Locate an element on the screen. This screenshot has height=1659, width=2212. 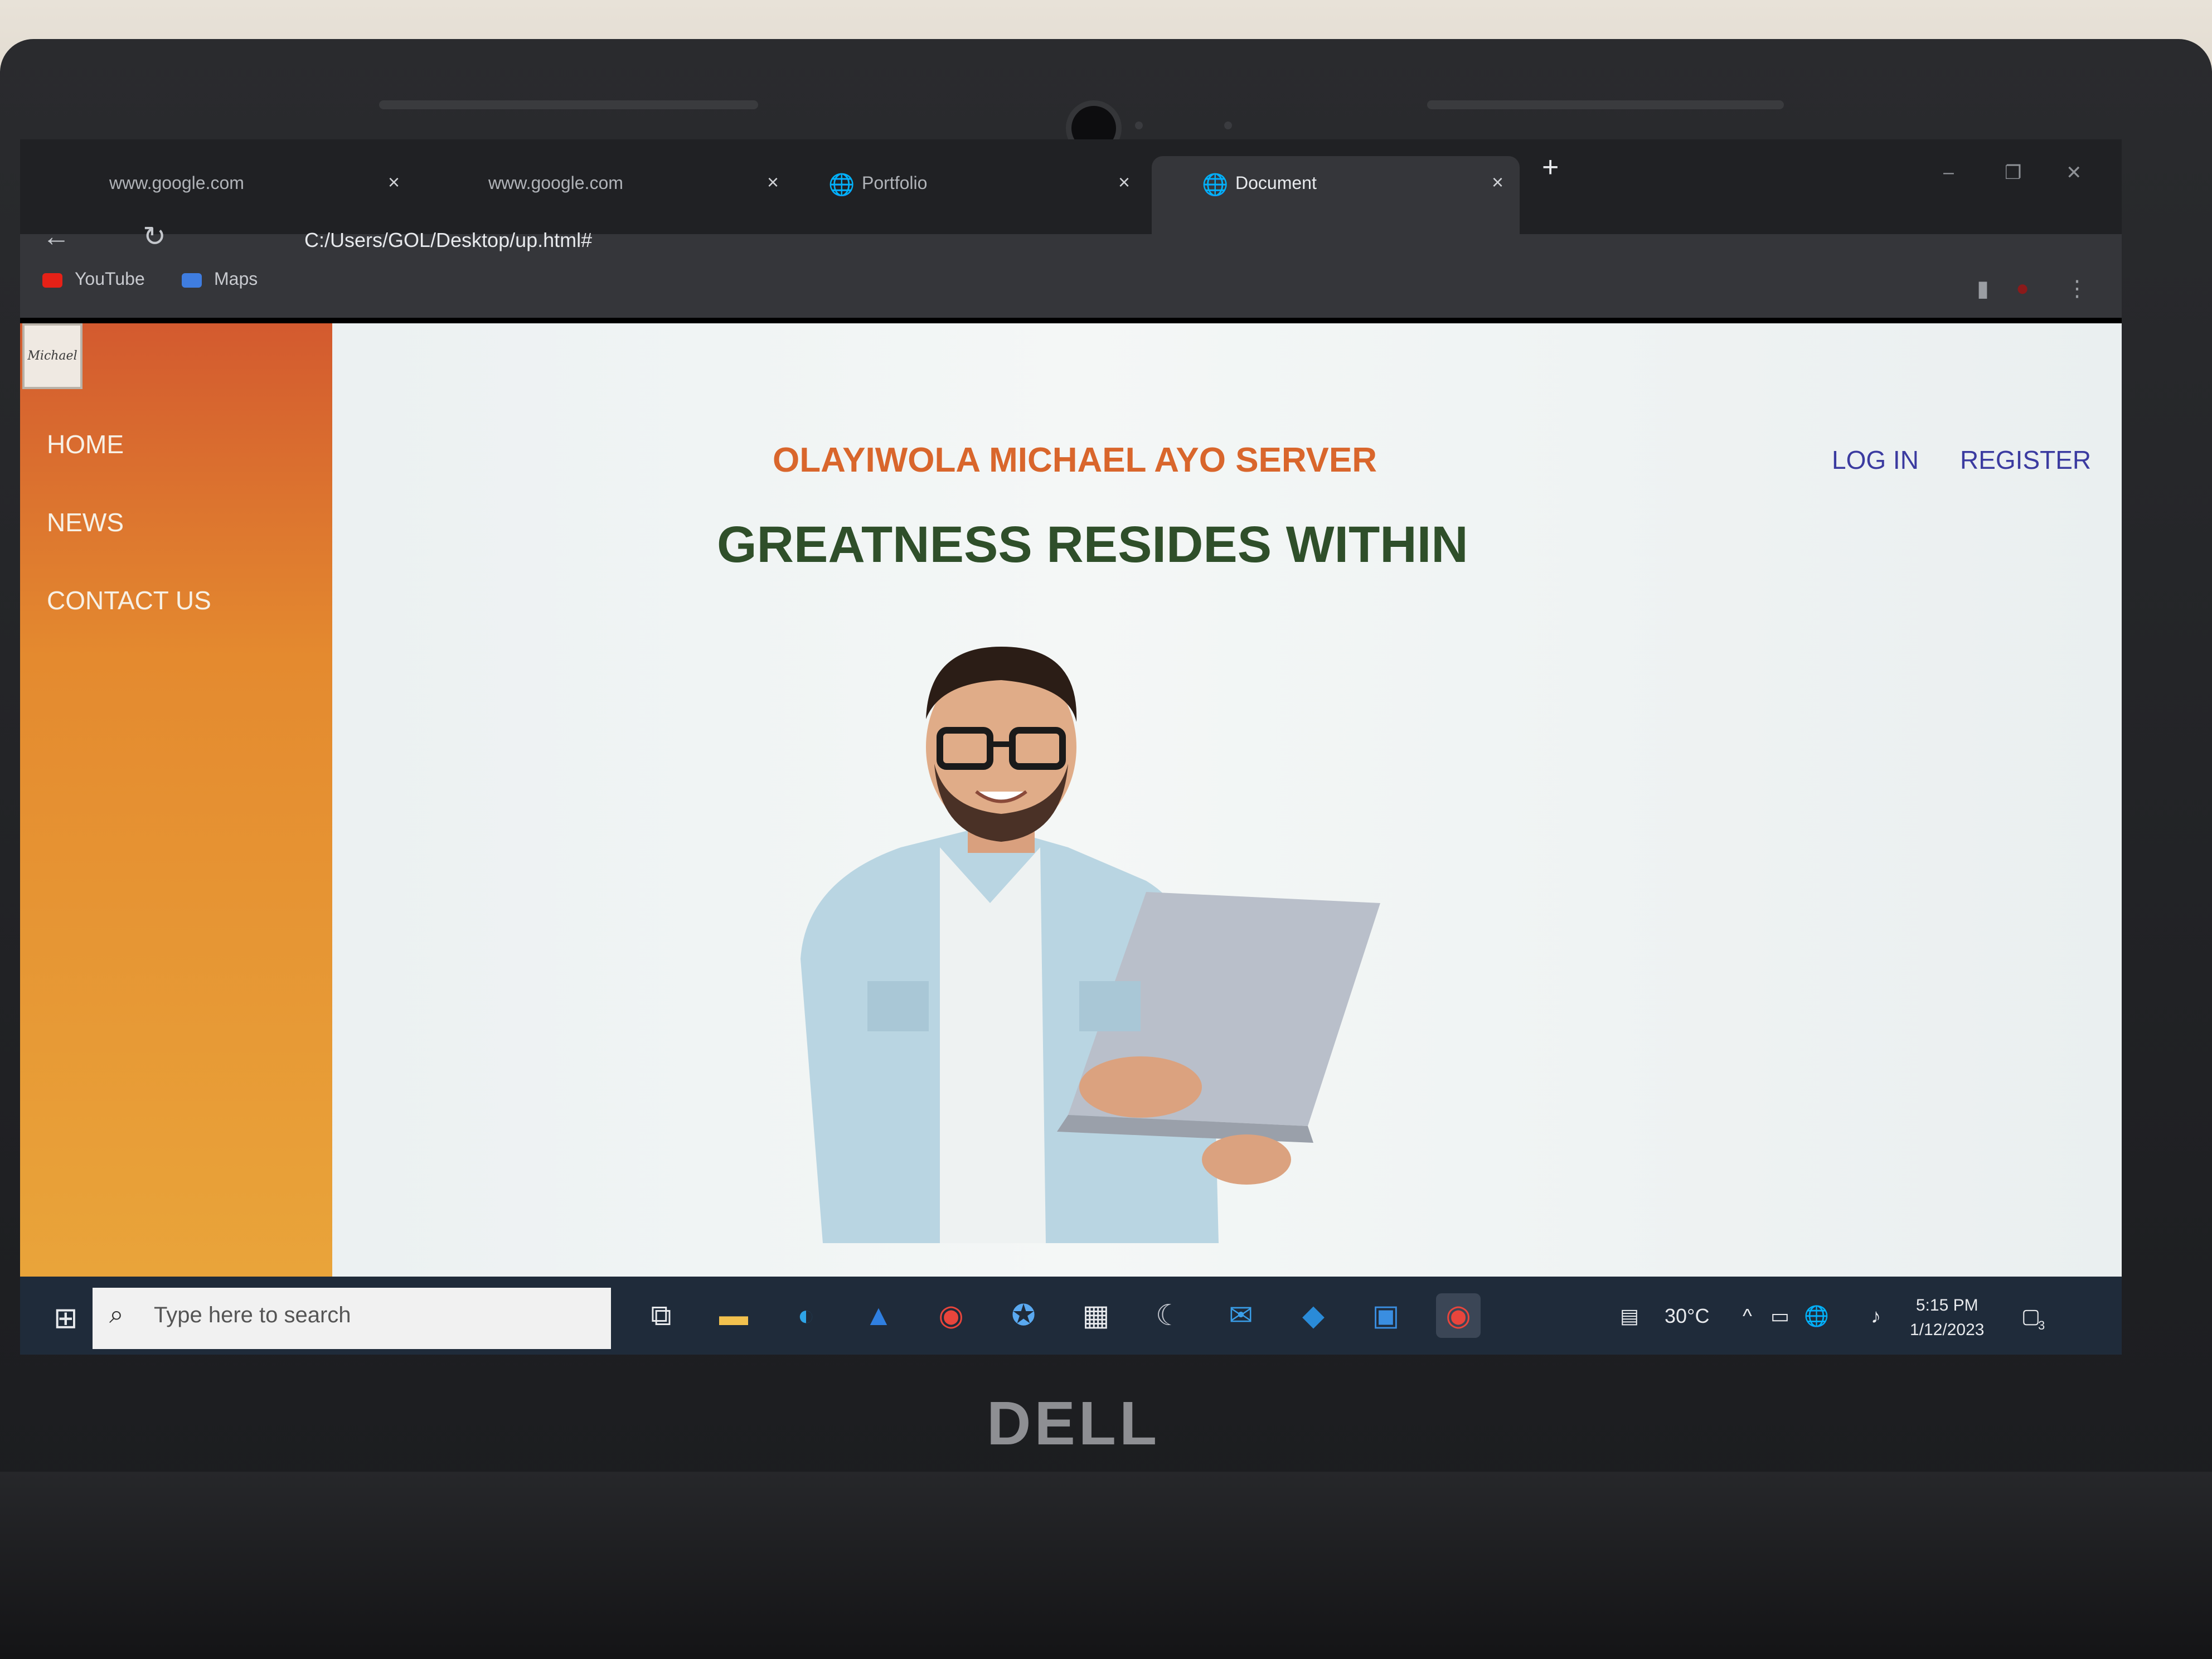
sidebar-toggle-icon: ▮ is located at coordinates (1983, 289).